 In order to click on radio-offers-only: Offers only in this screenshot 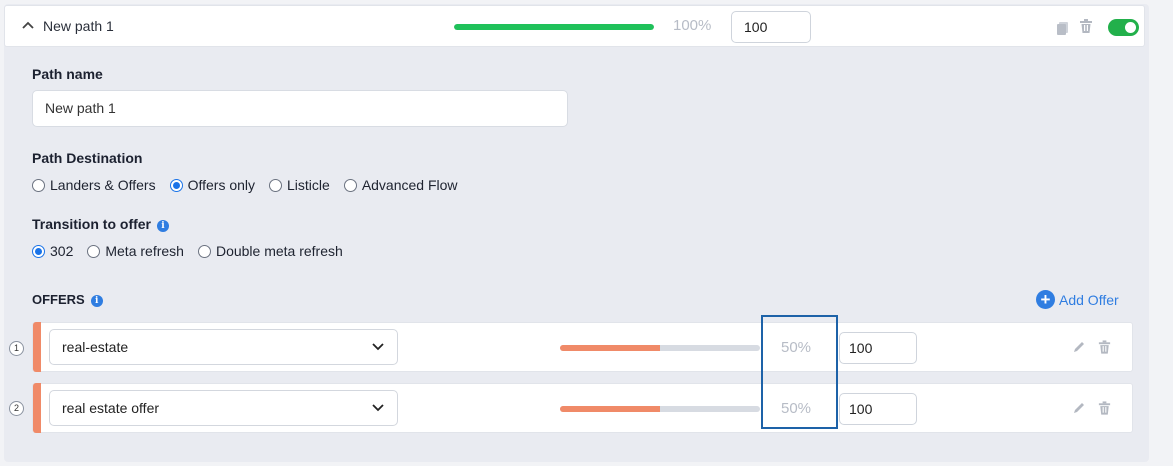, I will do `click(212, 185)`.